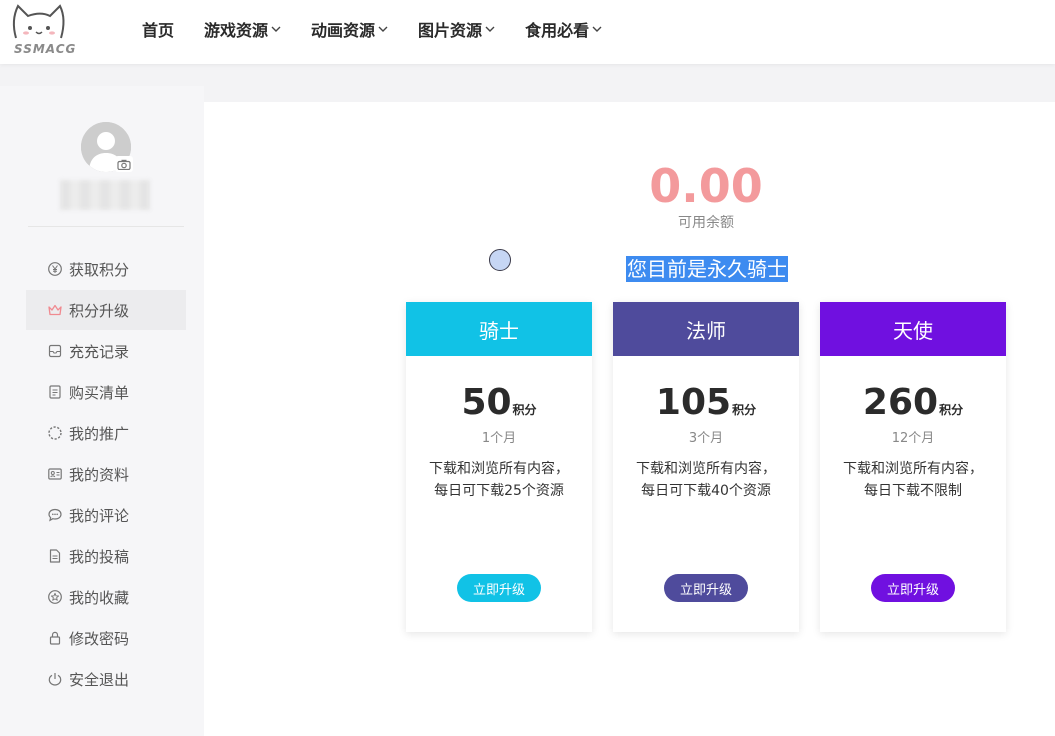 This screenshot has height=736, width=1055. I want to click on sidebar-item-label: 安全退出, so click(99, 679).